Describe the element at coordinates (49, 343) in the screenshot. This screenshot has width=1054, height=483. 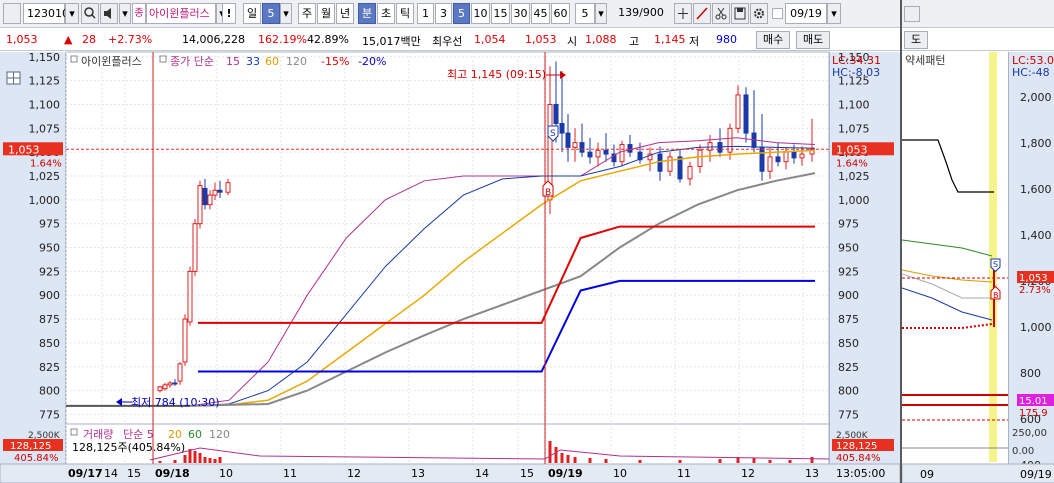
I see `price-tick-left: 850` at that location.